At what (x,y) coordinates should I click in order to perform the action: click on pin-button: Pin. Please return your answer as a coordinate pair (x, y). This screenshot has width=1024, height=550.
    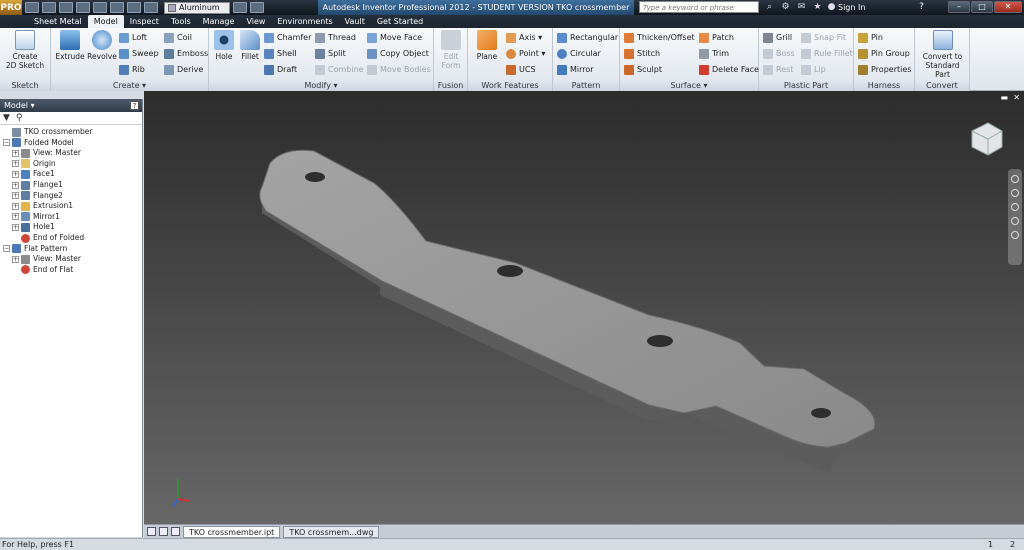
    Looking at the image, I should click on (870, 38).